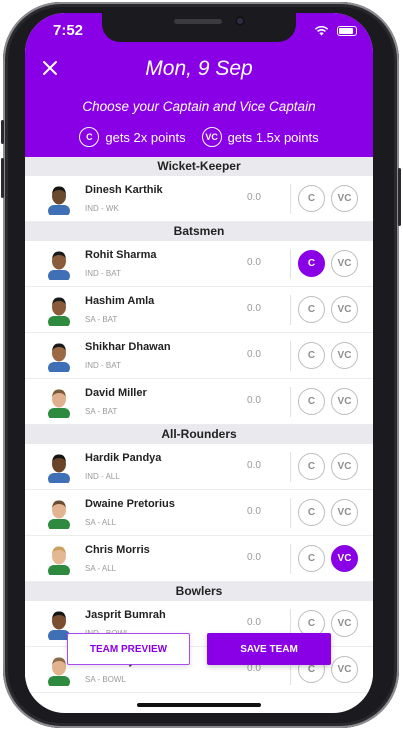 This screenshot has height=731, width=403. I want to click on captain-badge-icon: C, so click(89, 137).